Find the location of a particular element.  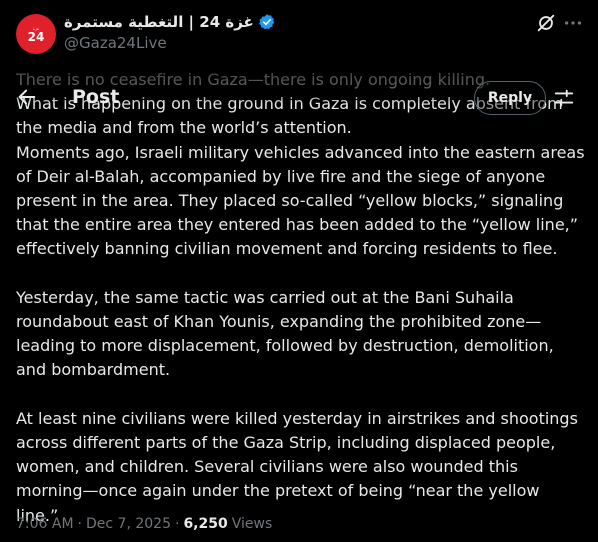

post-time: 7:06 AM is located at coordinates (45, 524).